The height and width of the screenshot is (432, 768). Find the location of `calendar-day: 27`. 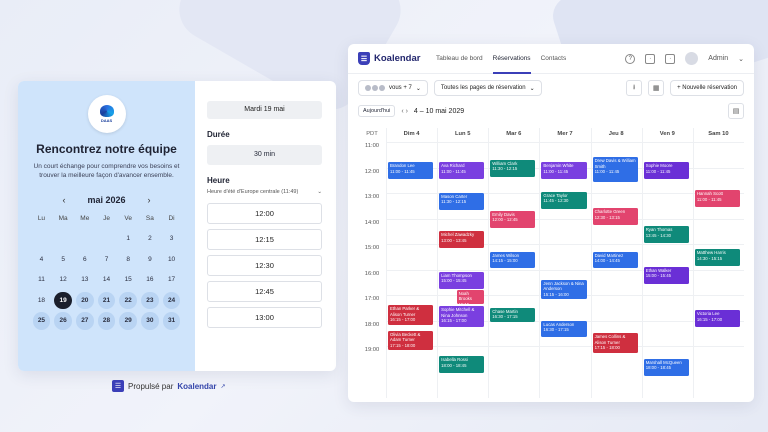

calendar-day: 27 is located at coordinates (85, 321).